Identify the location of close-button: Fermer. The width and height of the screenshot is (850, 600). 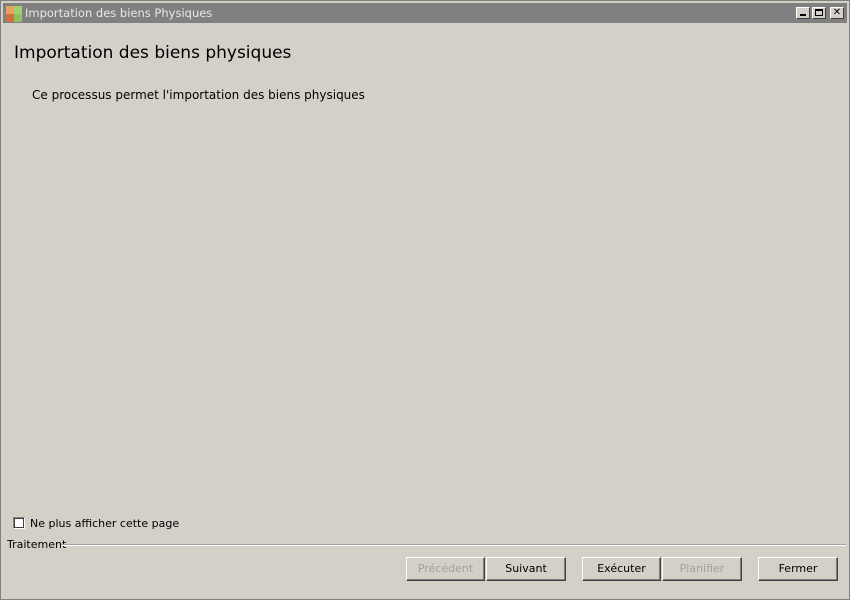
(798, 569).